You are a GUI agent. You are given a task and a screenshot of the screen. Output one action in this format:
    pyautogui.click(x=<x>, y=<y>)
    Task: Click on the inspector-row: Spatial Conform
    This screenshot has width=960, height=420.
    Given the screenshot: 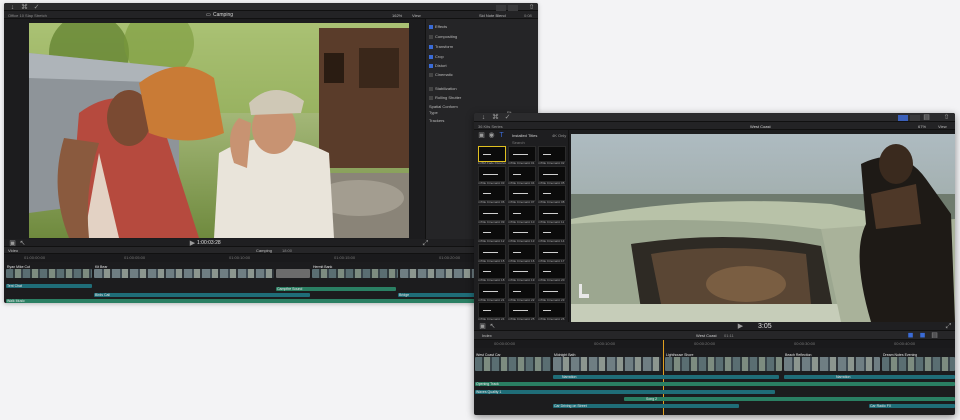 What is the action you would take?
    pyautogui.click(x=443, y=106)
    